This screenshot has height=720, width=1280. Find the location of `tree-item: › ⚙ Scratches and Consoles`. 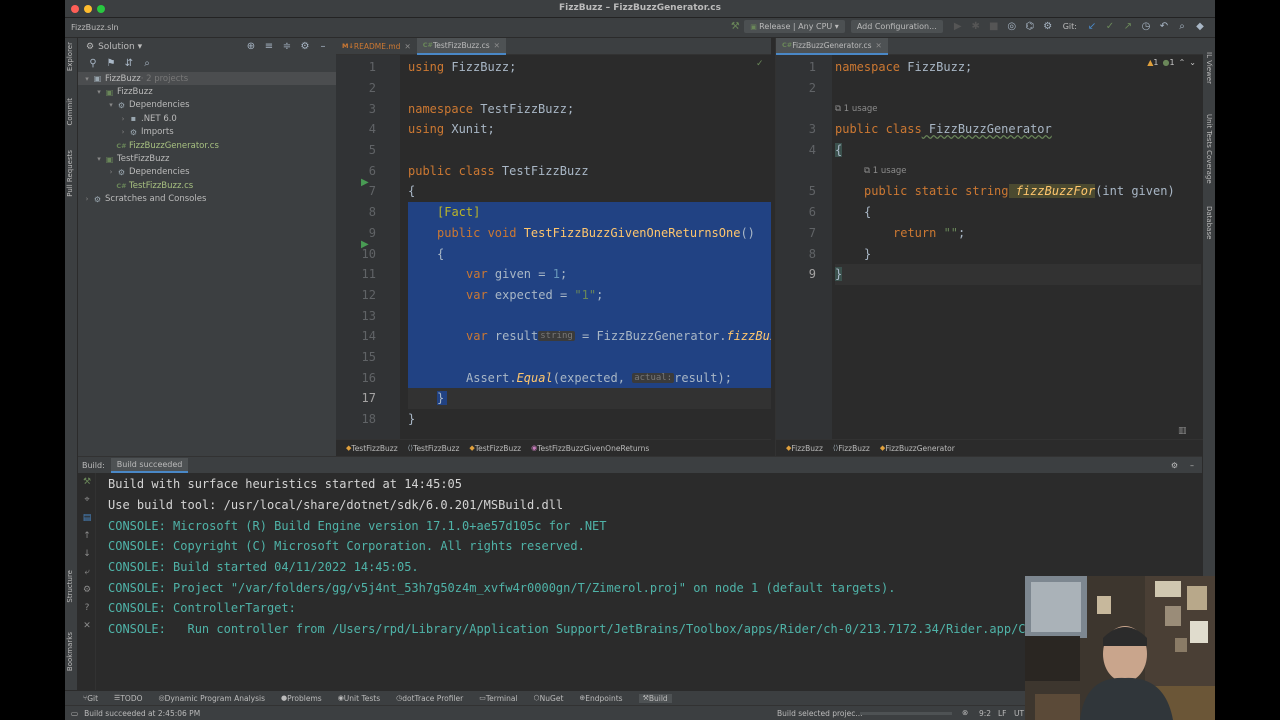

tree-item: › ⚙ Scratches and Consoles is located at coordinates (207, 199).